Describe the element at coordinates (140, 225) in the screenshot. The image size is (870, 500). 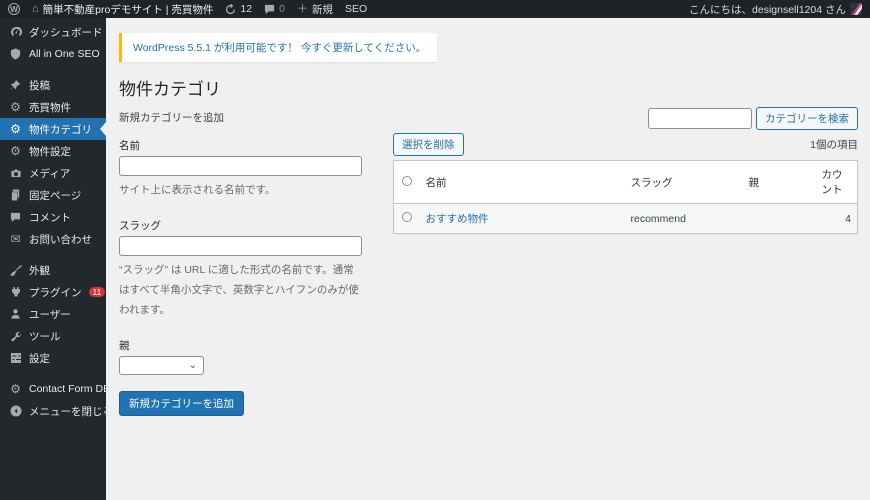
I see `slug-label: スラッグ` at that location.